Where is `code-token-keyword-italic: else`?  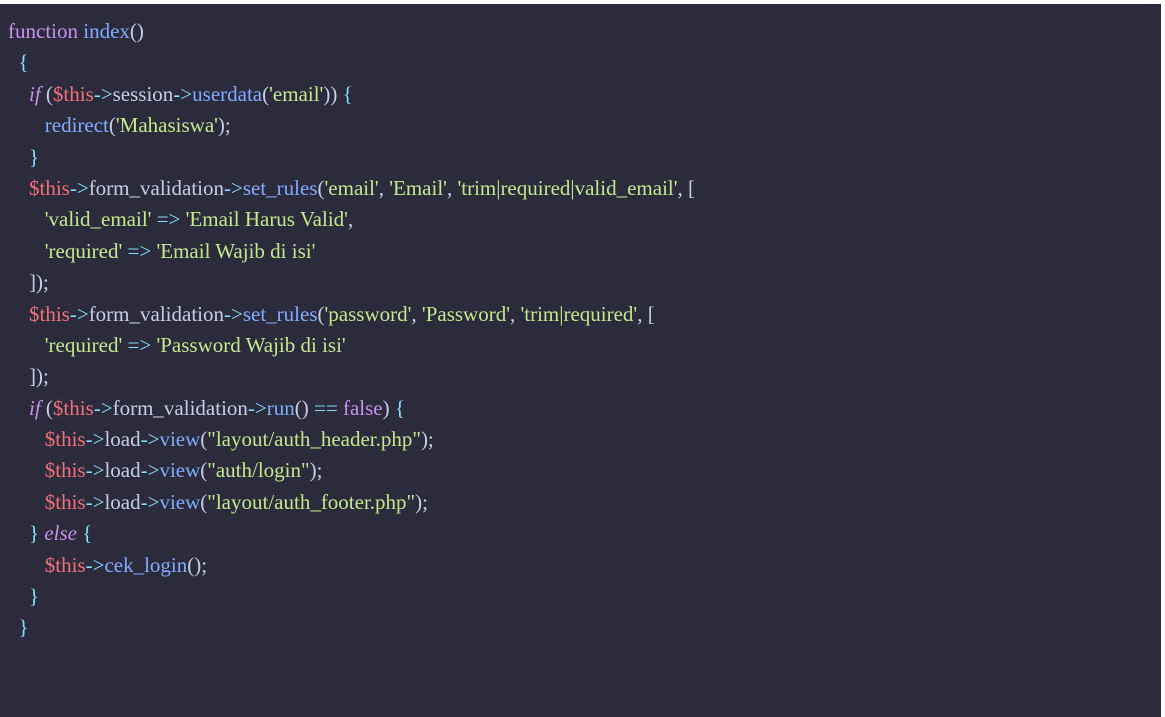 code-token-keyword-italic: else is located at coordinates (60, 533).